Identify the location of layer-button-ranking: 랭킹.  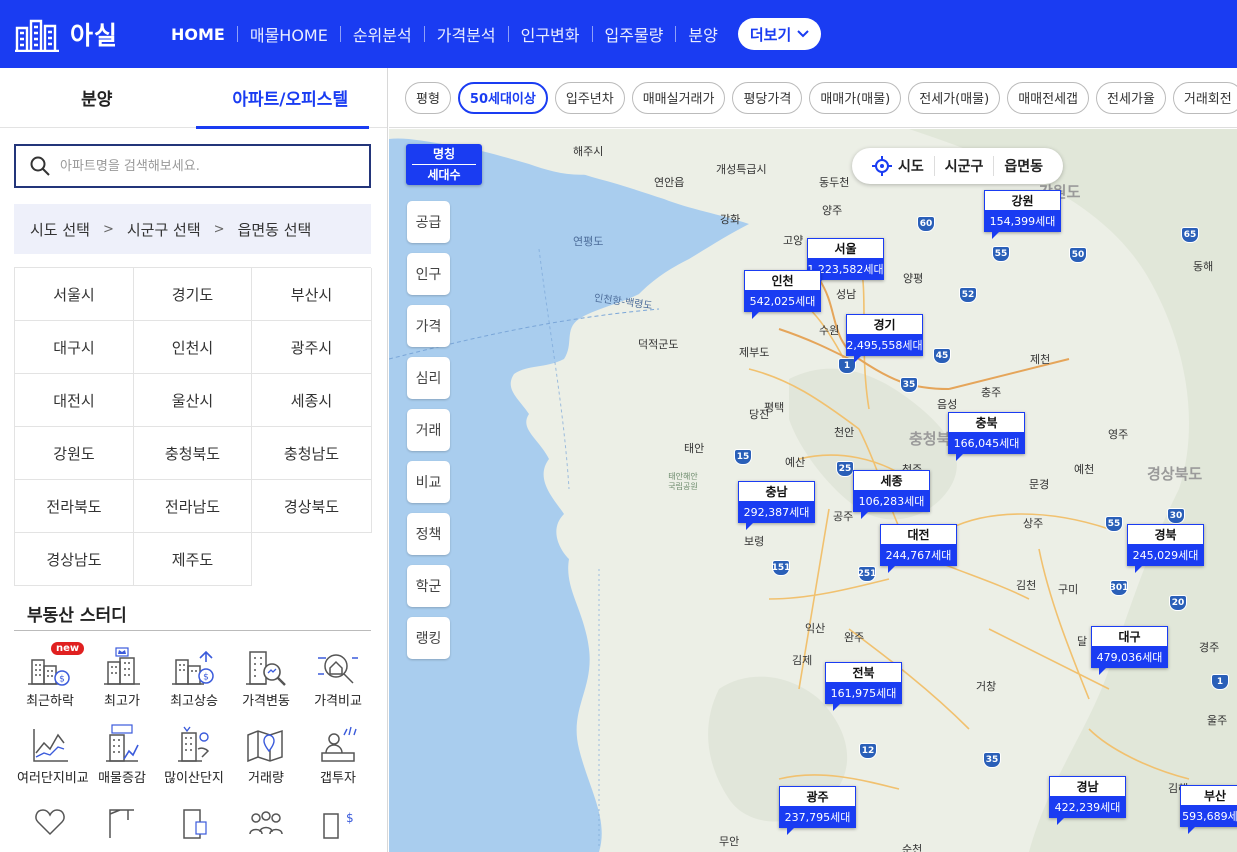
(428, 638).